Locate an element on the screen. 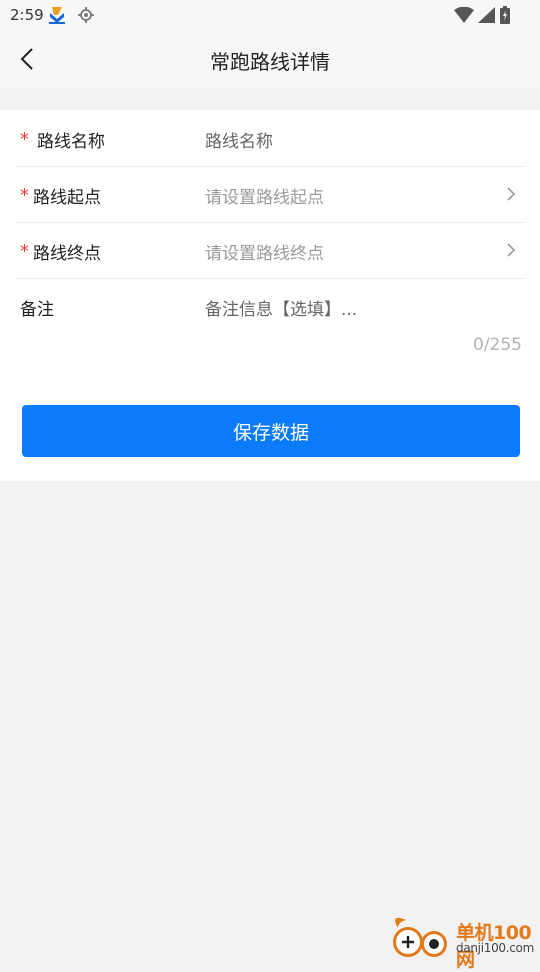 The height and width of the screenshot is (972, 540). watermark-url: danji100.com is located at coordinates (495, 948).